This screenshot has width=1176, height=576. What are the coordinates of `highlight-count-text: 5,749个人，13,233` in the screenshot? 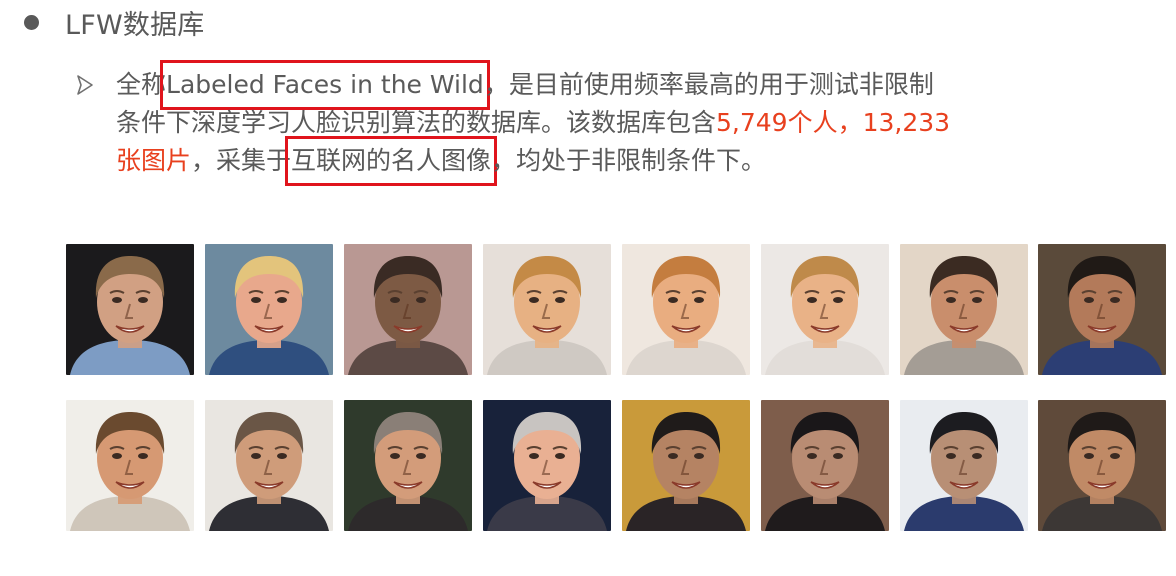 It's located at (833, 122).